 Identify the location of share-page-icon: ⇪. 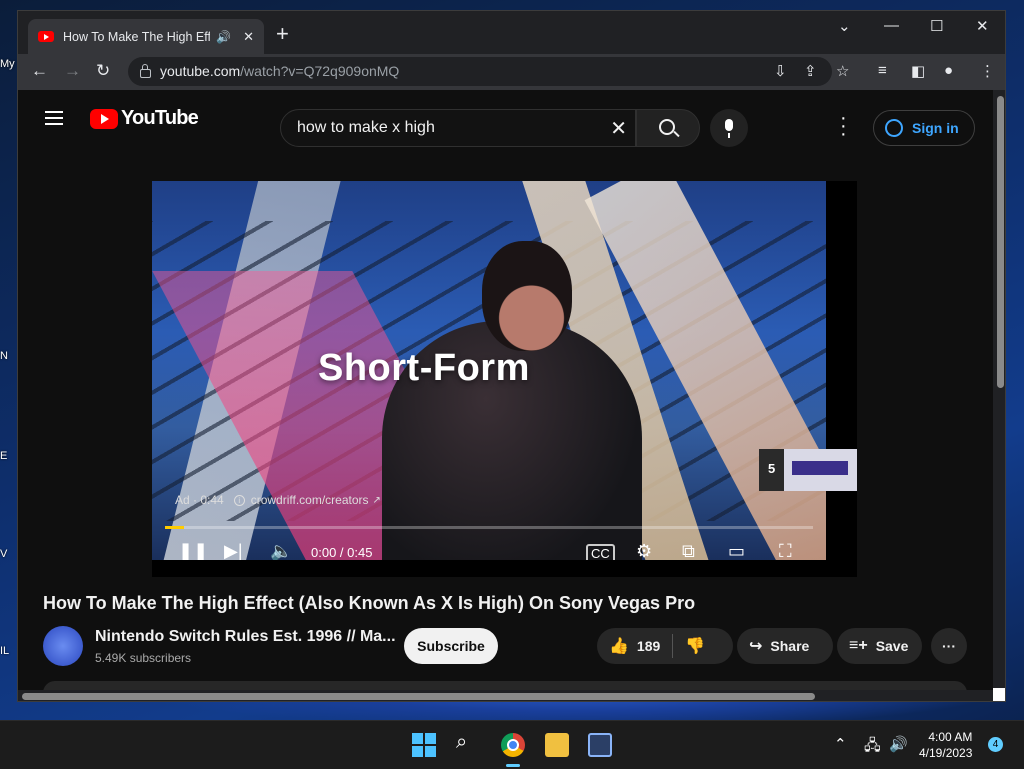
(810, 71).